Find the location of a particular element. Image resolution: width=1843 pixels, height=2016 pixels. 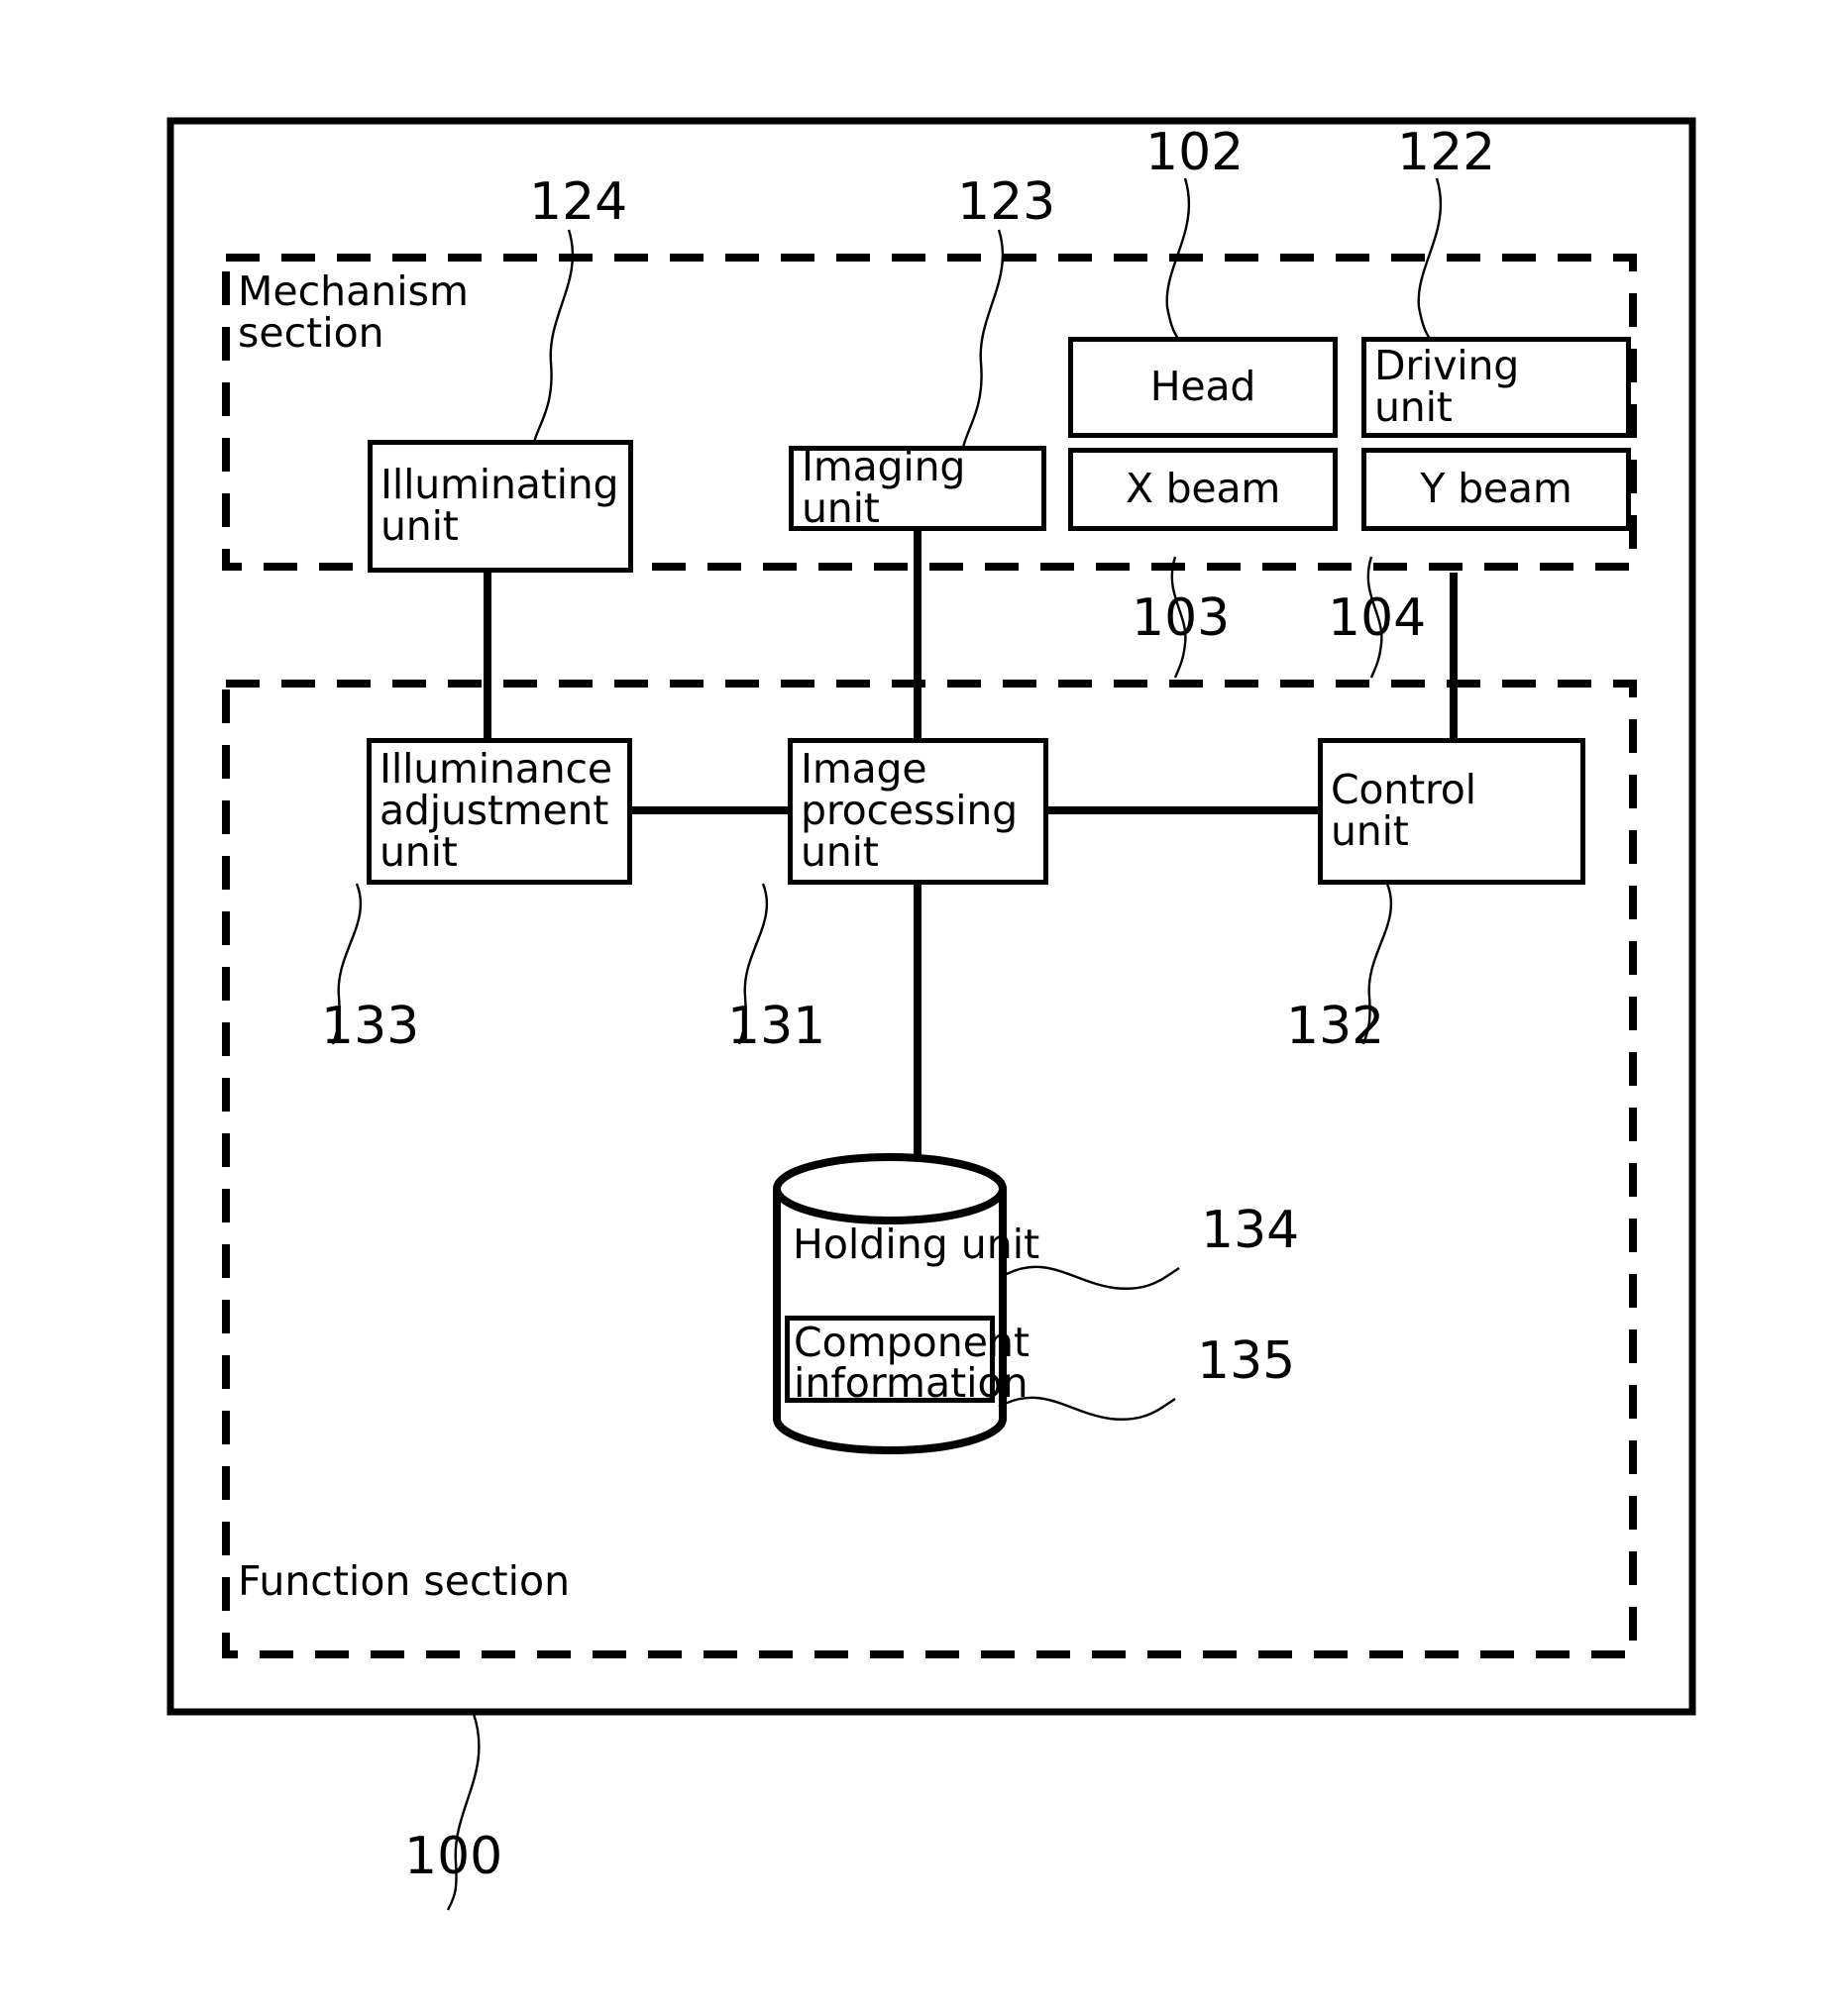

ref-number-134: 134 is located at coordinates (1251, 1231).